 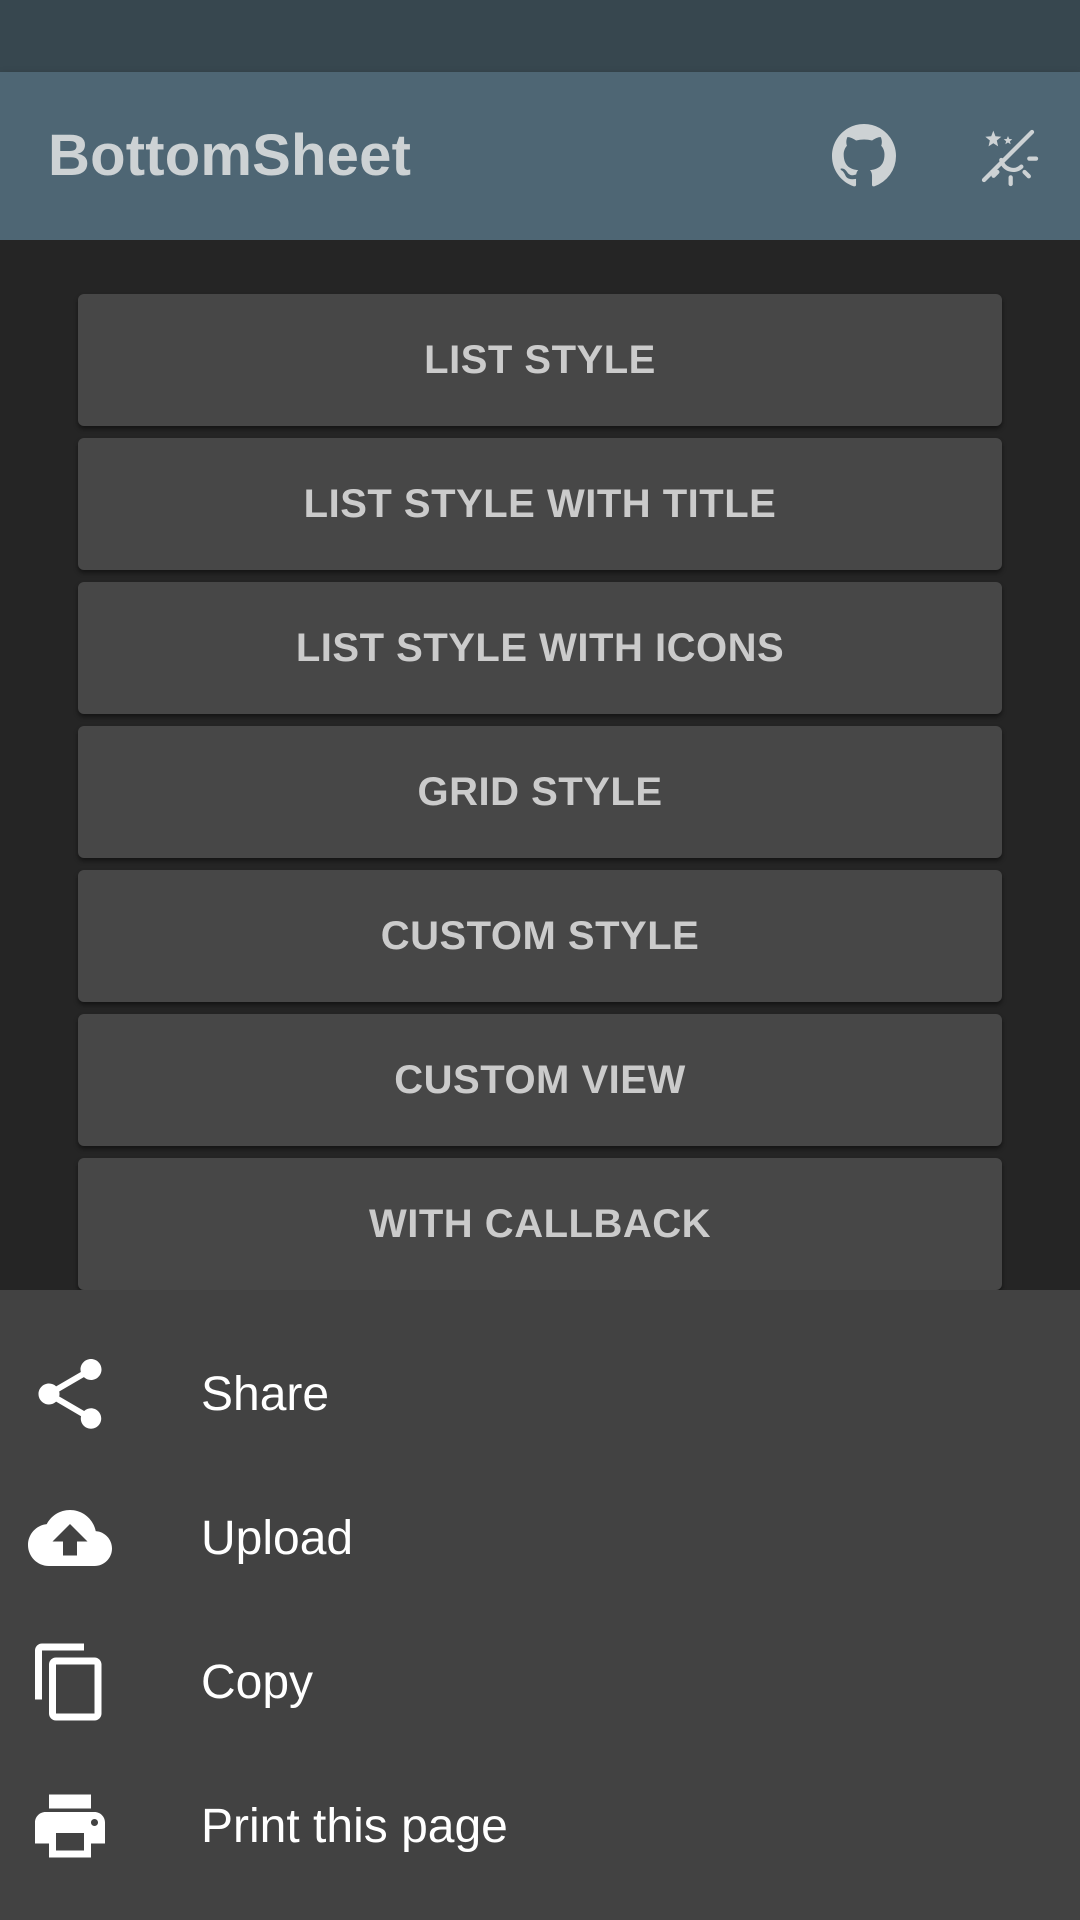 What do you see at coordinates (540, 1080) in the screenshot?
I see `custom-view-button: CUSTOM VIEW` at bounding box center [540, 1080].